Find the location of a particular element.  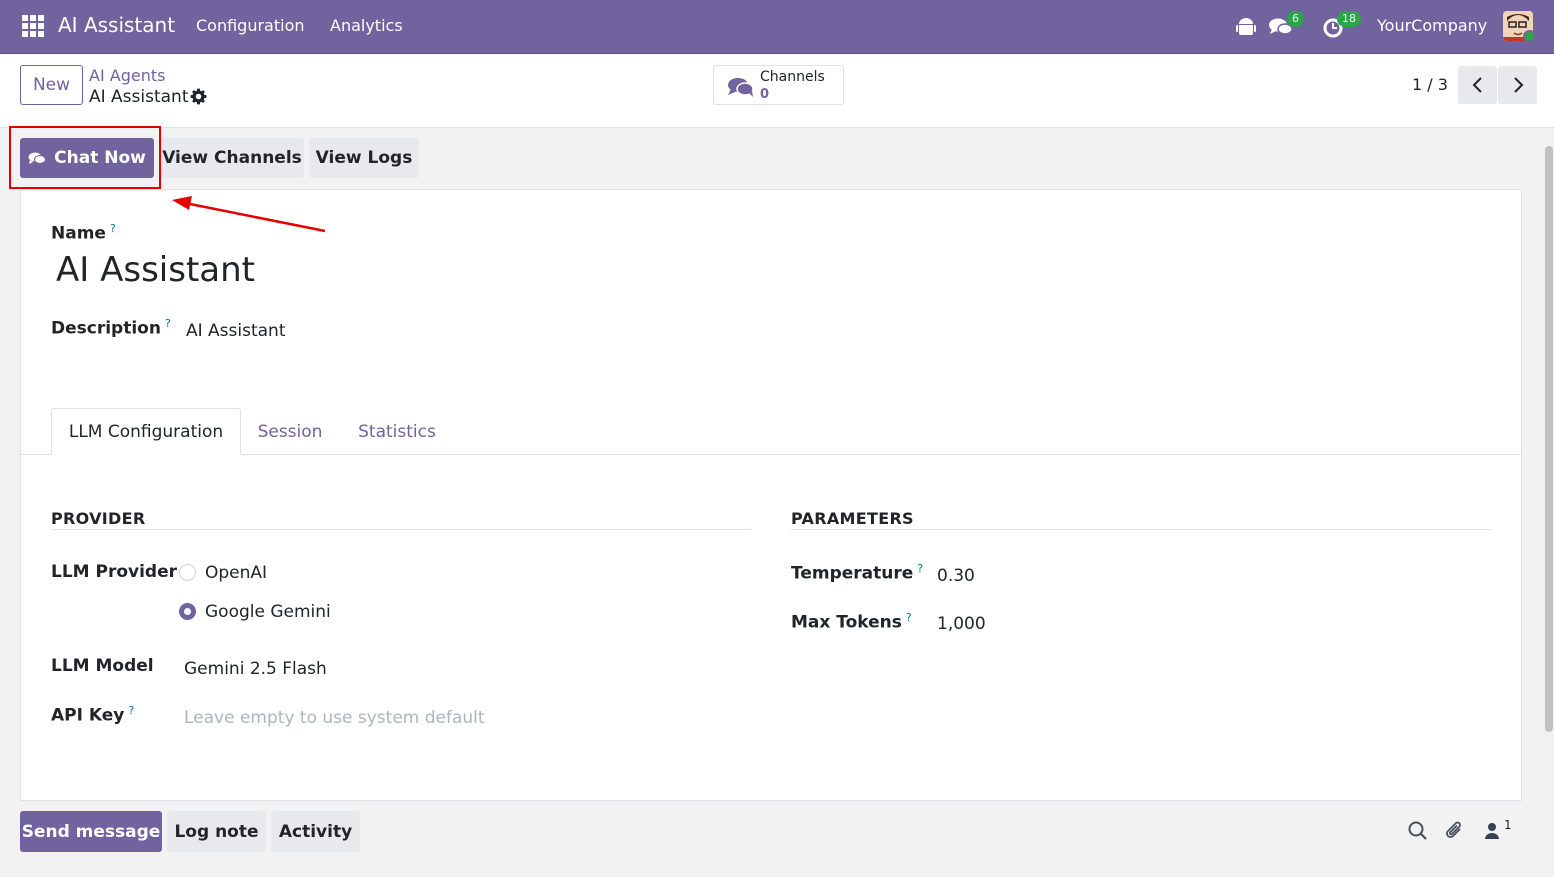

provider-section-divider is located at coordinates (401, 529).